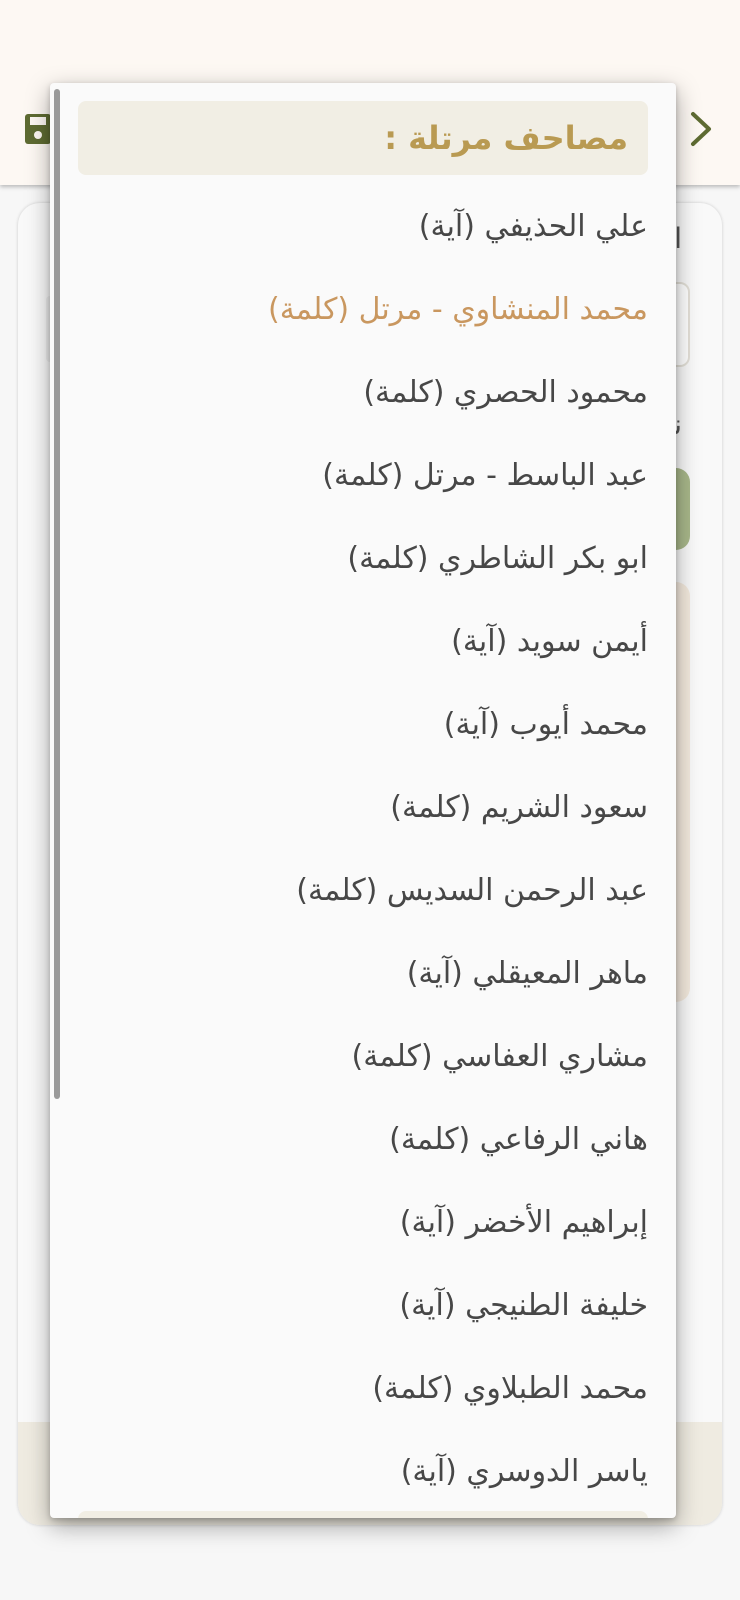 The image size is (740, 1600). Describe the element at coordinates (363, 1389) in the screenshot. I see `reciter-option: محمد الطبلاوي (كلمة)` at that location.